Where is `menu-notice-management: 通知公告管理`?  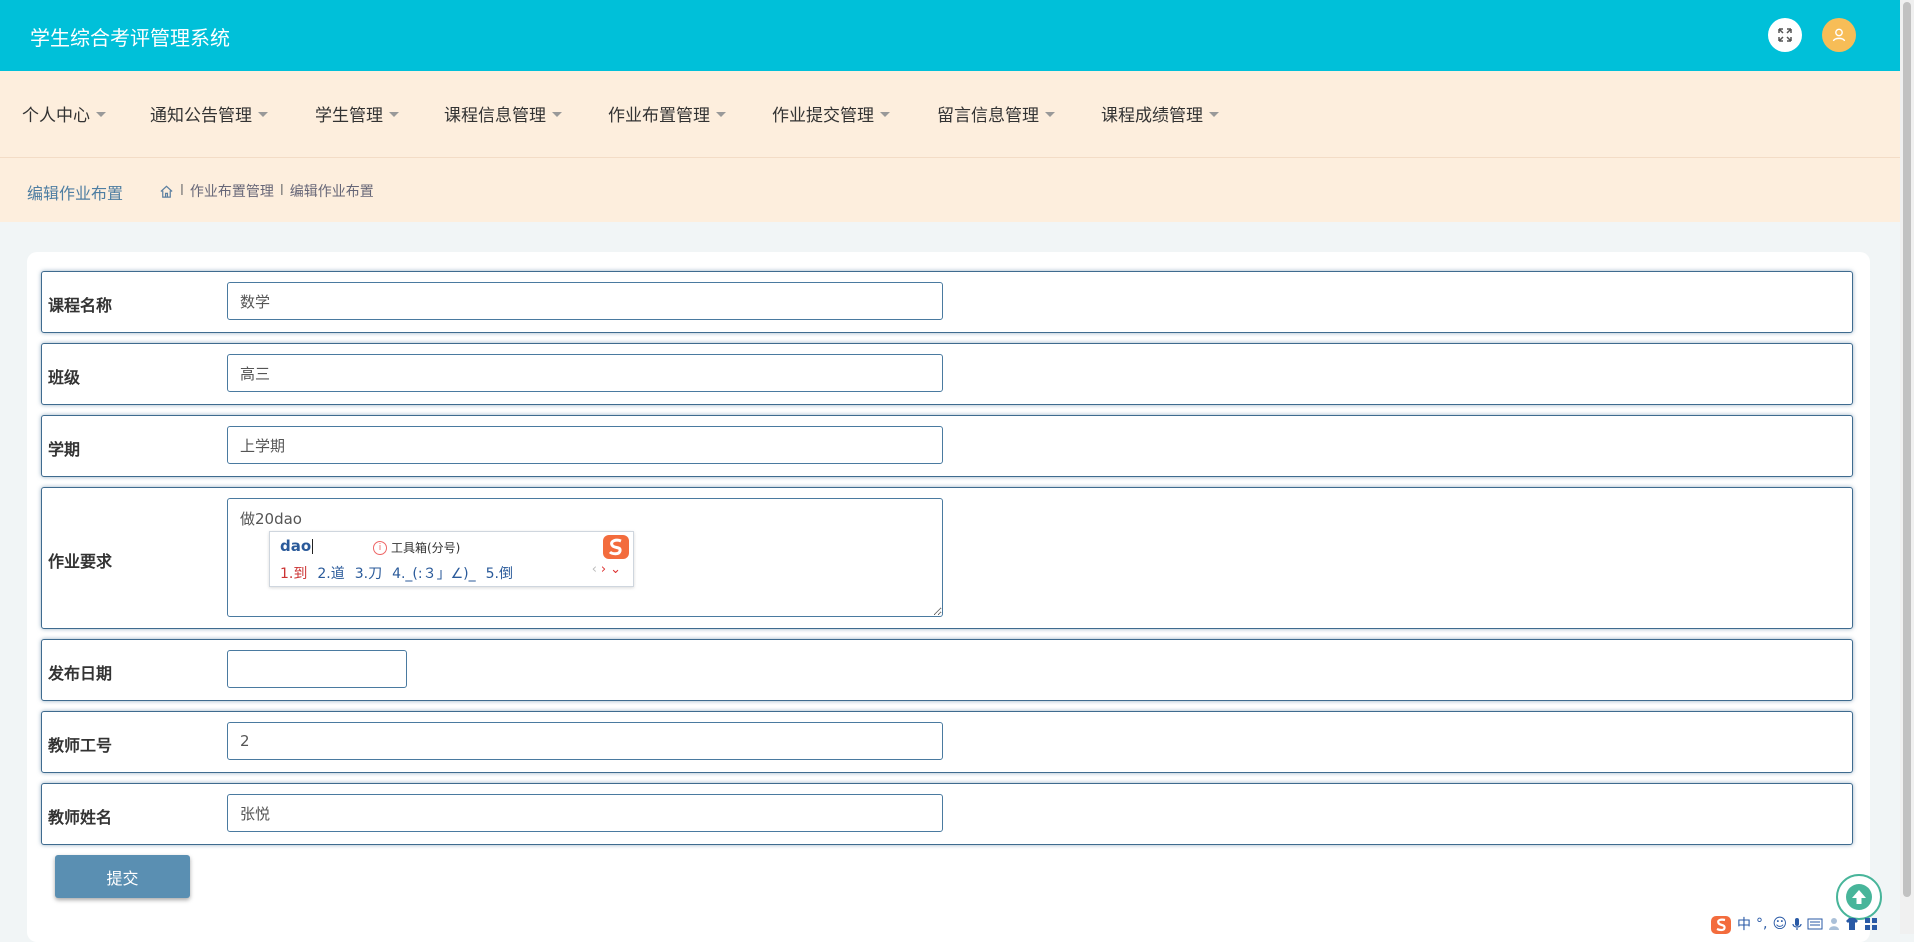 menu-notice-management: 通知公告管理 is located at coordinates (209, 113).